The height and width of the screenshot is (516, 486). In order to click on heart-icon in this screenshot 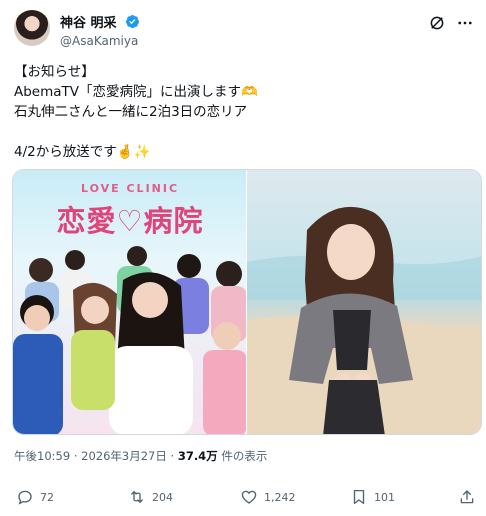, I will do `click(249, 497)`.